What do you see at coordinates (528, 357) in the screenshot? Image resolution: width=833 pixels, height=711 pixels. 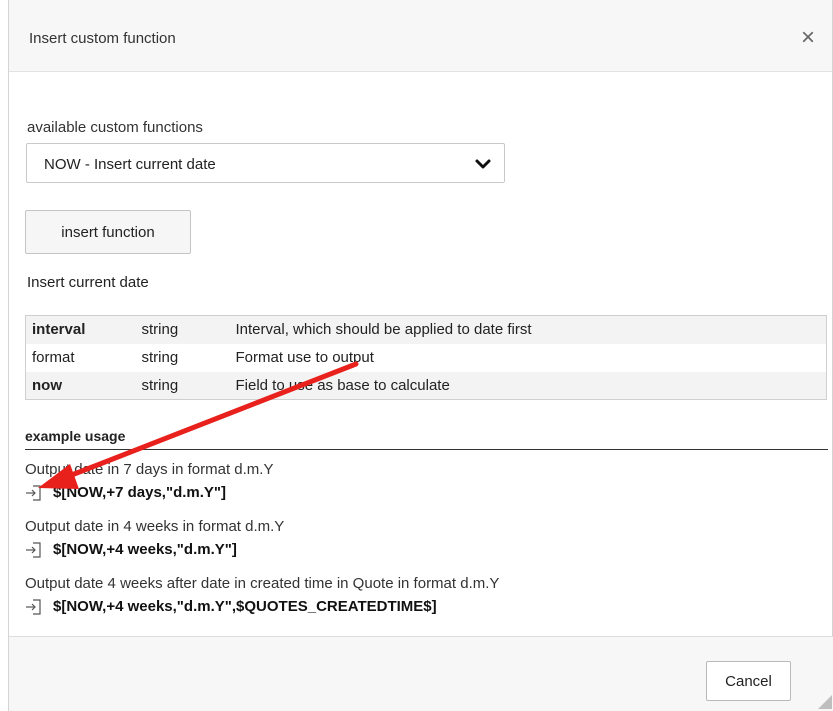 I see `param-description: Format use to output` at bounding box center [528, 357].